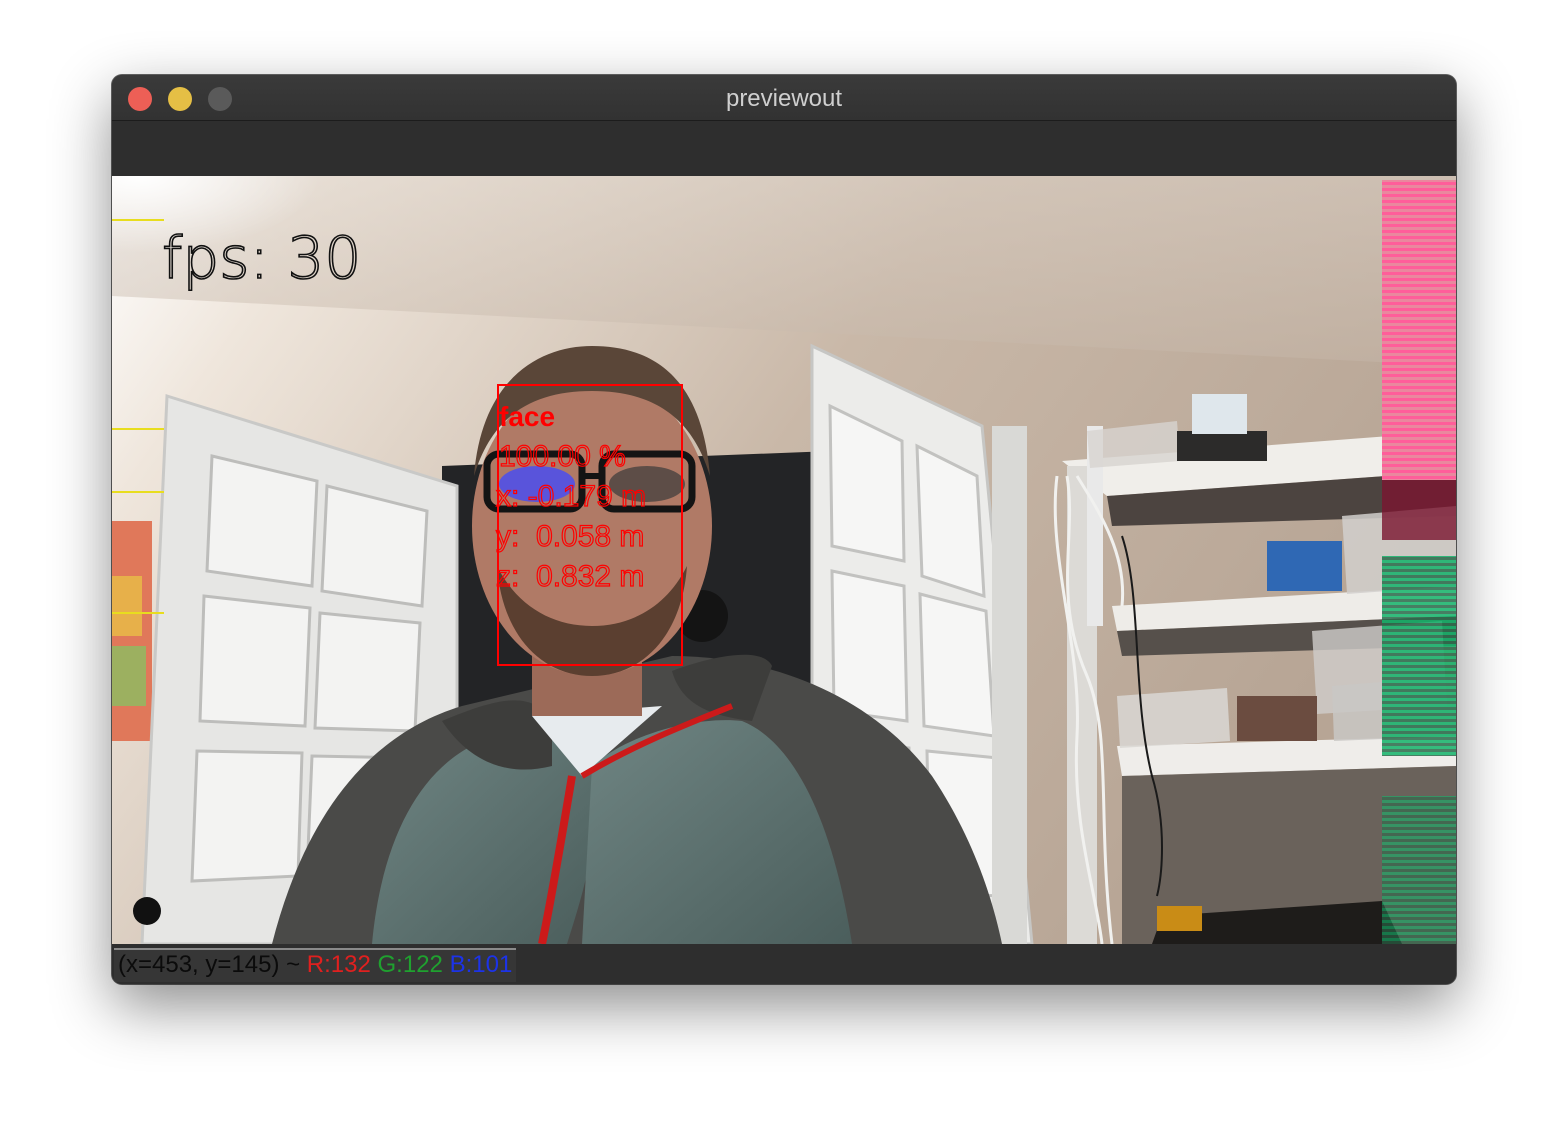 This screenshot has height=1132, width=1568. Describe the element at coordinates (410, 964) in the screenshot. I see `green-value: G:122` at that location.